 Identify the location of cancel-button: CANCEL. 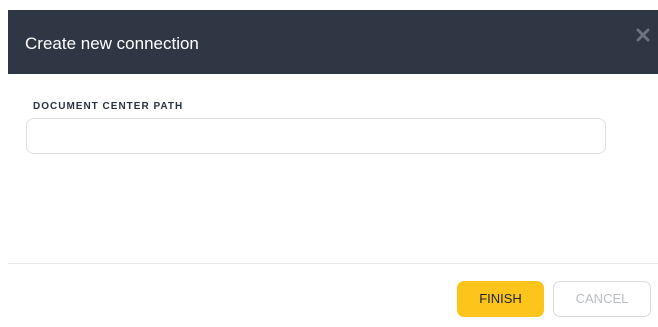
(602, 299).